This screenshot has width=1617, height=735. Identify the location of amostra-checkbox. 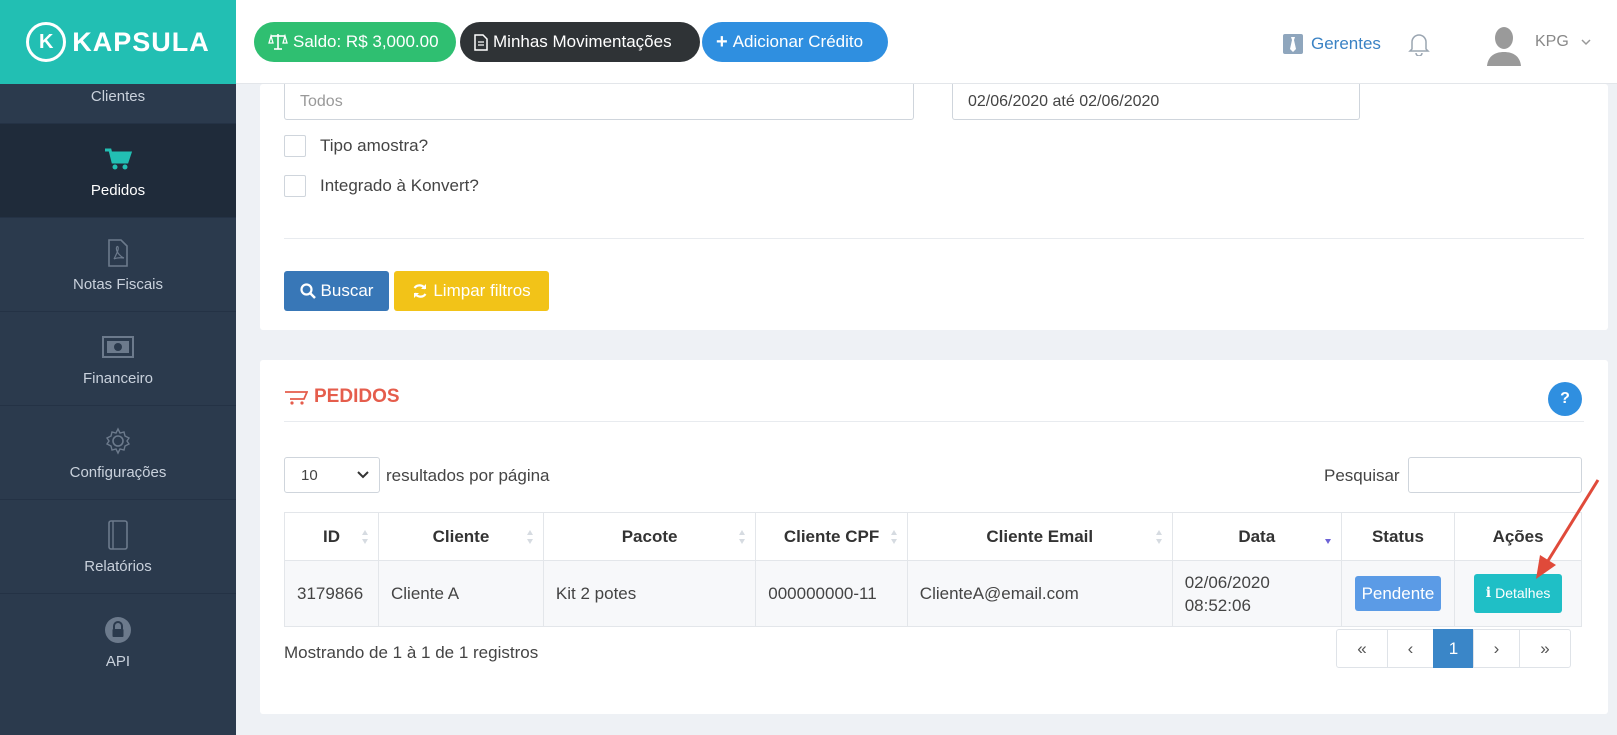
(295, 146).